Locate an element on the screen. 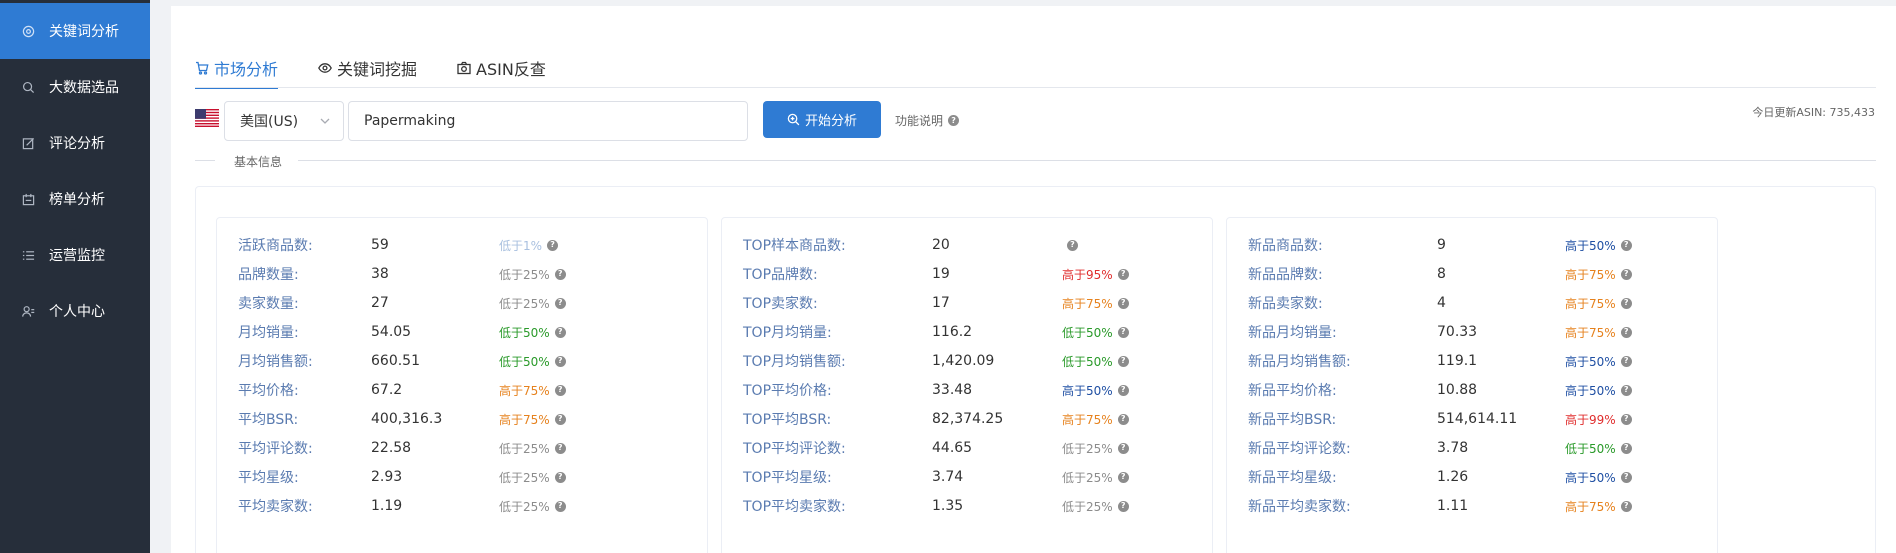 This screenshot has width=1896, height=553. stat-value: 8 is located at coordinates (1441, 274).